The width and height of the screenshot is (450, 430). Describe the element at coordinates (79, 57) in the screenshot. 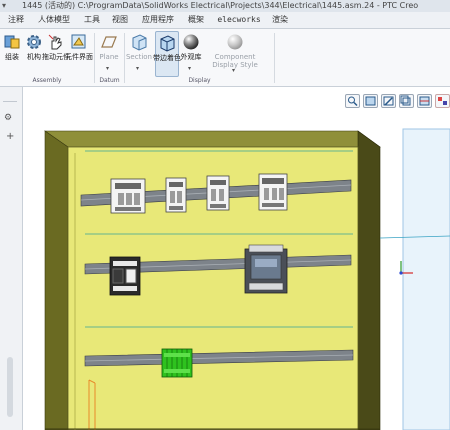

I see `component-interface-label: 元件界面` at that location.